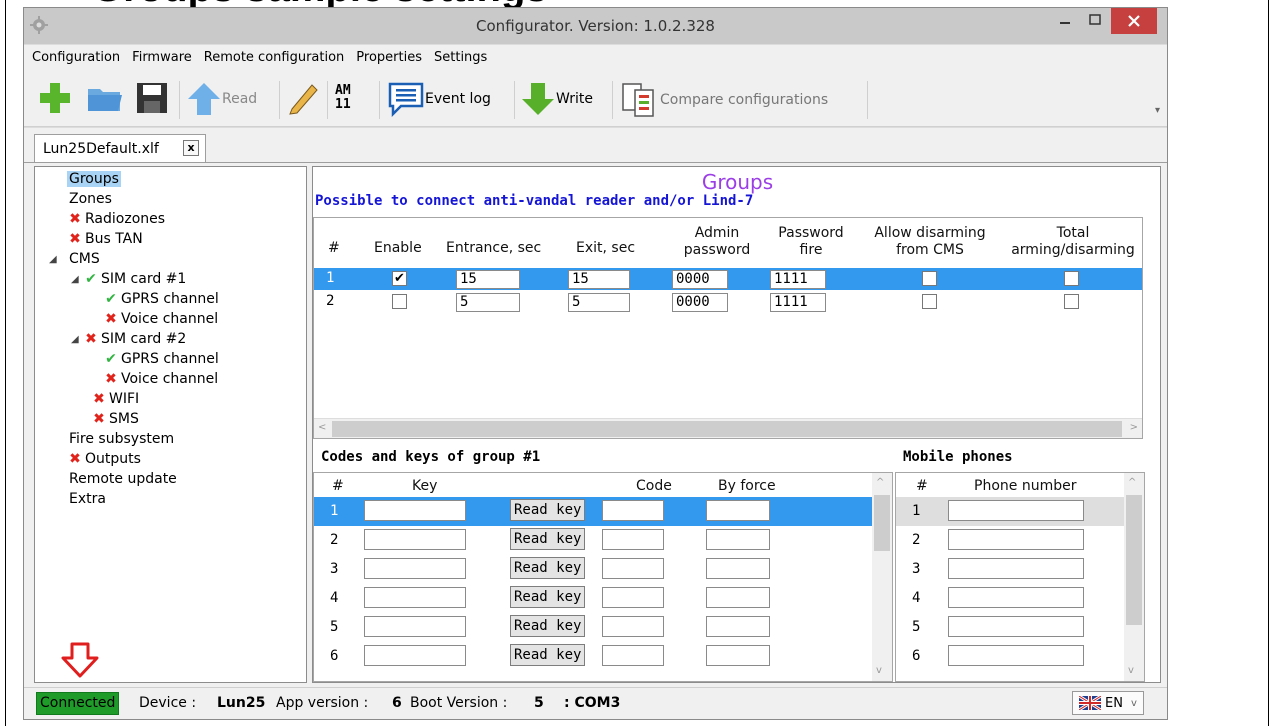  I want to click on maximize-button, so click(1095, 21).